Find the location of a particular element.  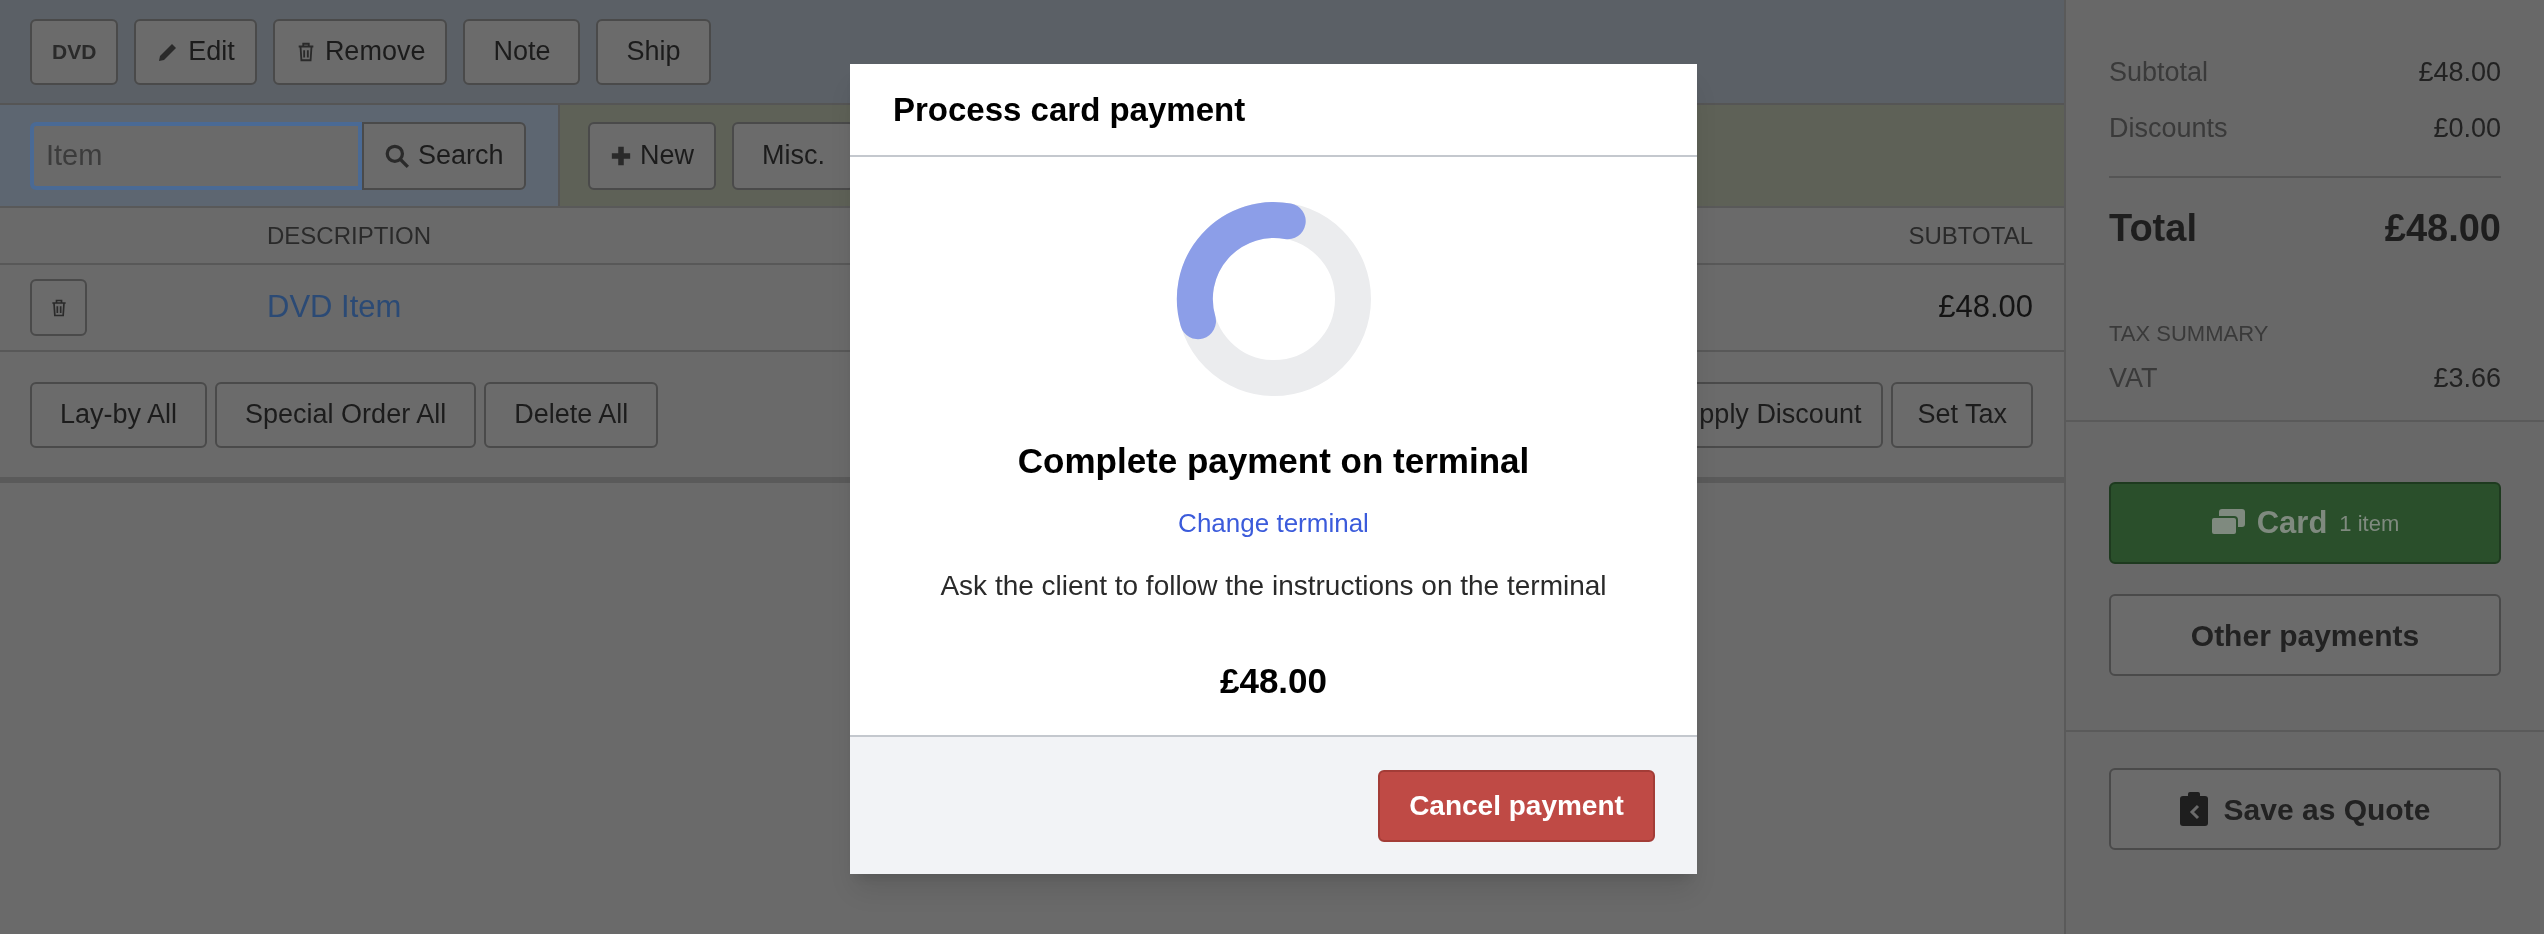

cards-icon is located at coordinates (2227, 523).